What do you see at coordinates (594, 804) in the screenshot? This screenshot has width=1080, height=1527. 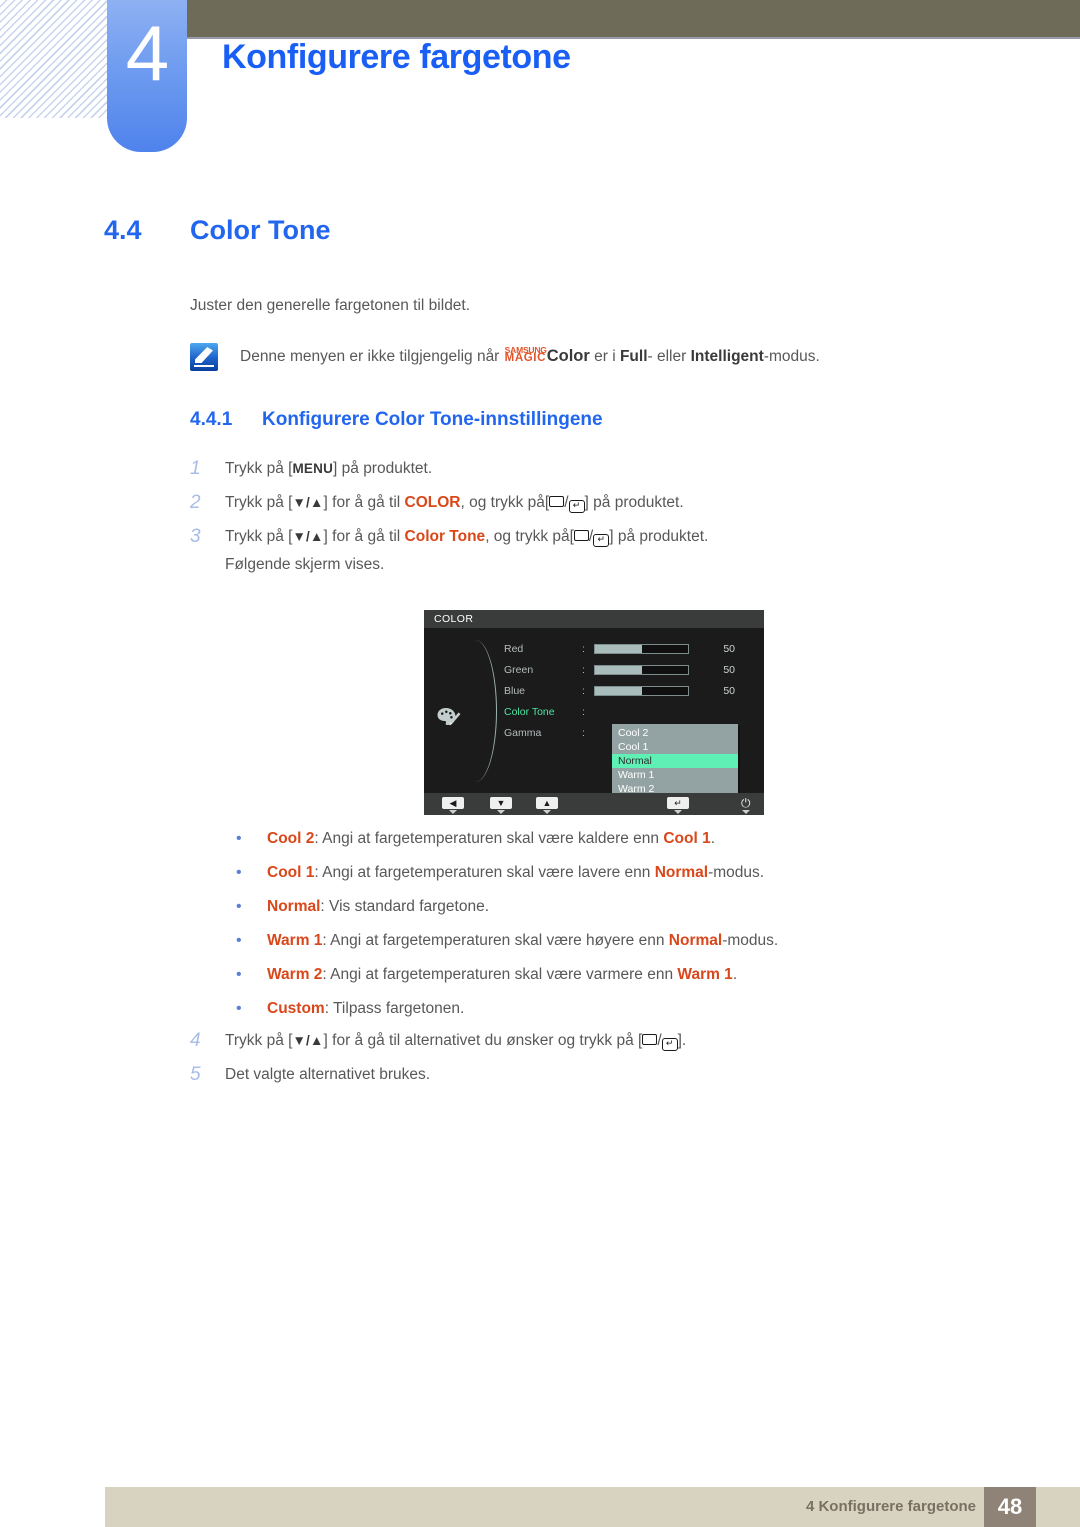 I see `osd-nav-bar: ◀ ▼ ▲ ↵ ⏻` at bounding box center [594, 804].